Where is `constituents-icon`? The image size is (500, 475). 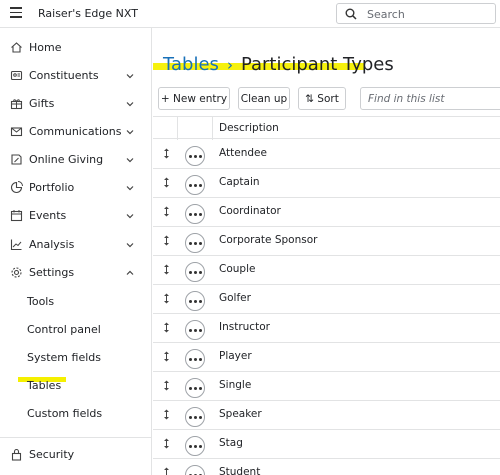
constituents-icon is located at coordinates (16, 75).